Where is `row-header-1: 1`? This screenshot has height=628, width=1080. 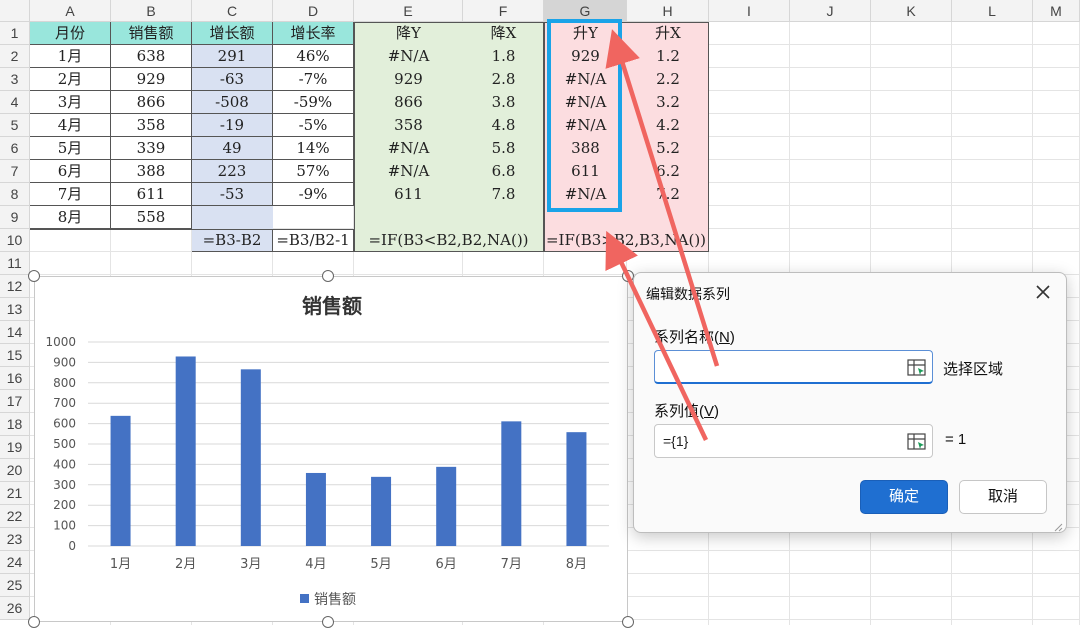 row-header-1: 1 is located at coordinates (15, 33).